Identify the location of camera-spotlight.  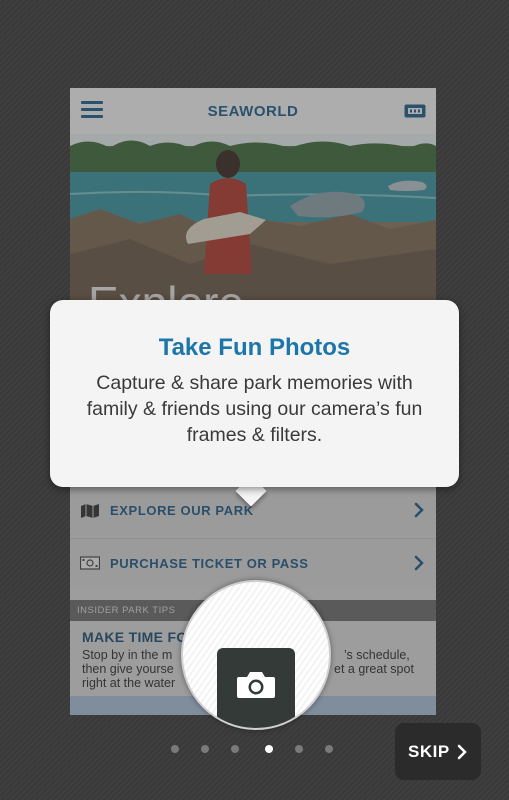
(256, 655).